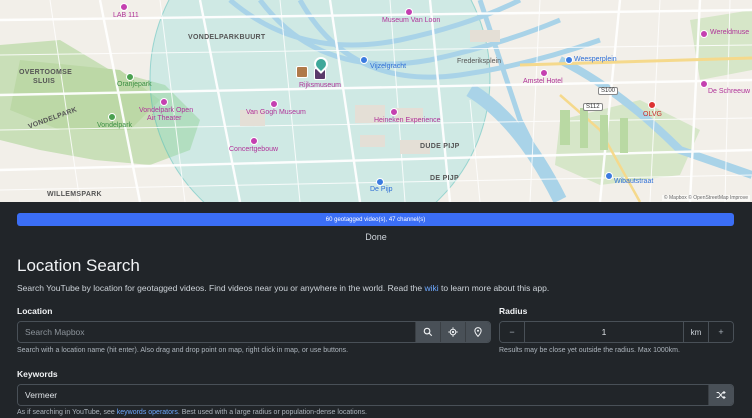 The height and width of the screenshot is (418, 752). I want to click on progress-fill: 60 geotagged video(s), 47 channel(s), so click(375, 219).